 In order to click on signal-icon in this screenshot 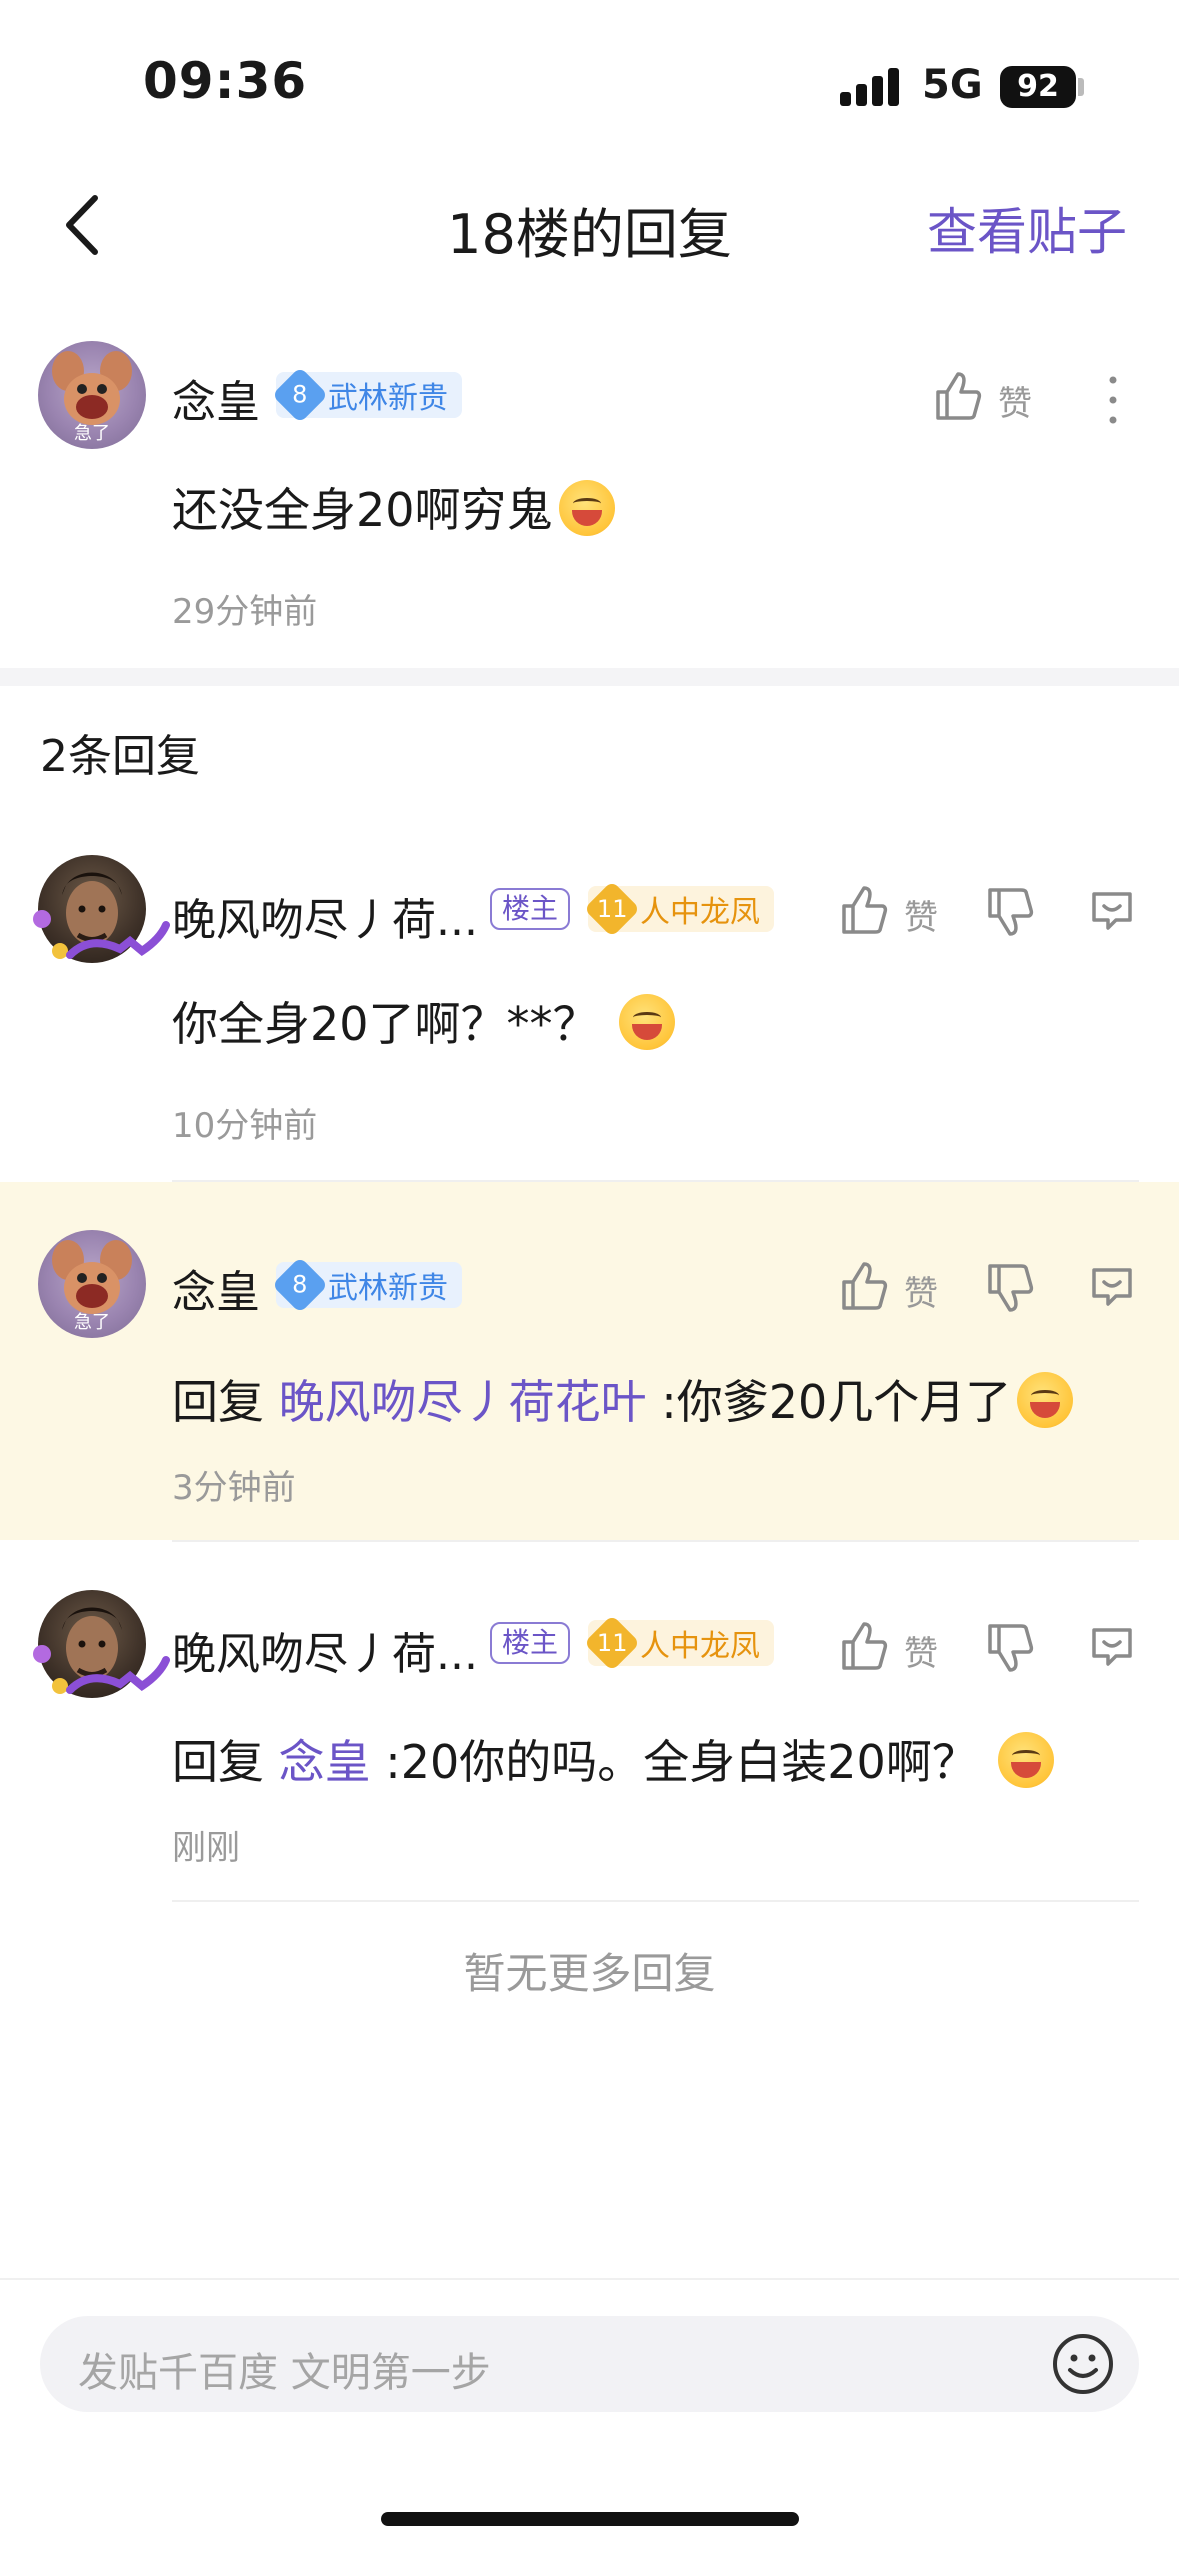, I will do `click(870, 86)`.